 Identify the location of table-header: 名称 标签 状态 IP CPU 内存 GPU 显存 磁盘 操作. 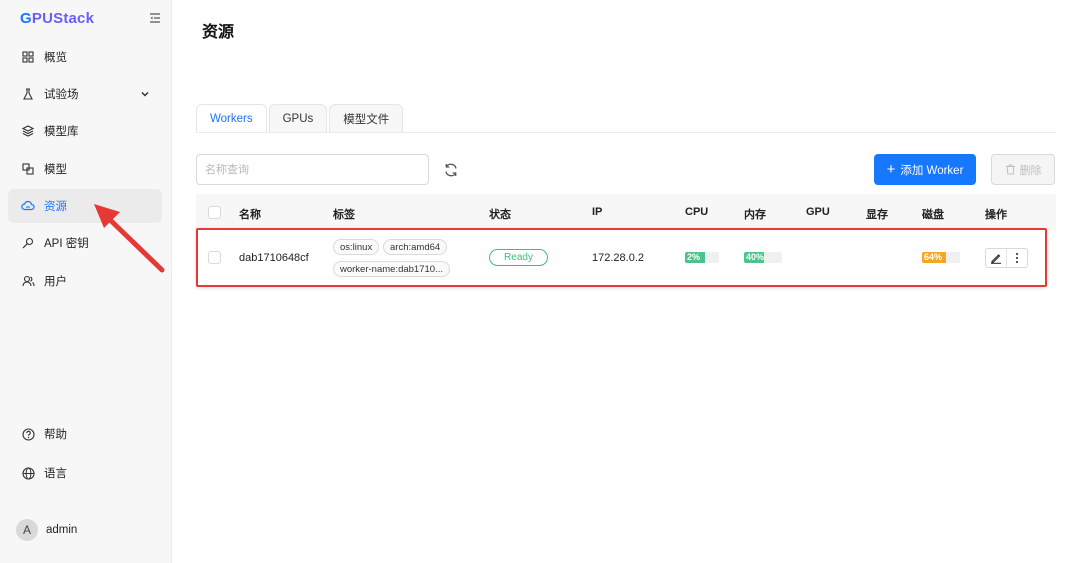
(626, 212).